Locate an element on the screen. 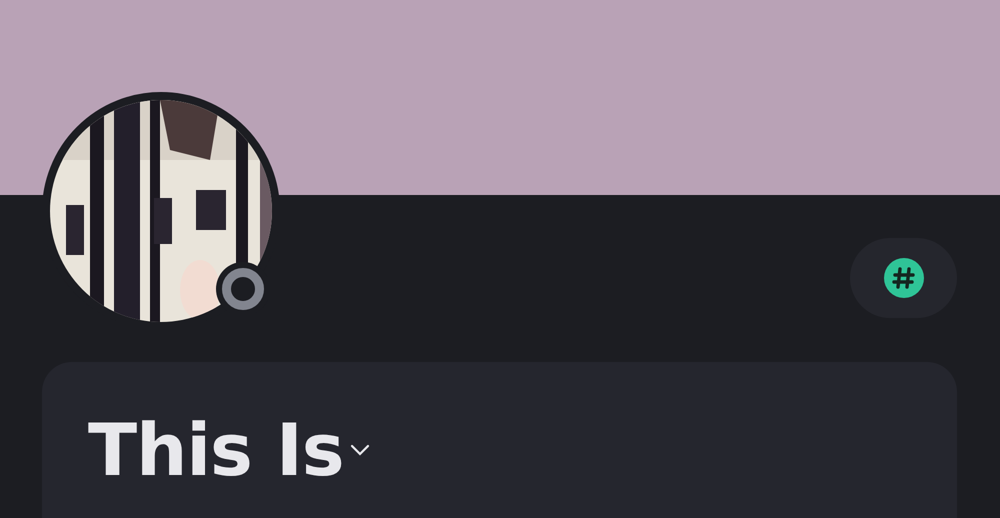 Image resolution: width=1000 pixels, height=518 pixels. hash-badge-icon is located at coordinates (904, 278).